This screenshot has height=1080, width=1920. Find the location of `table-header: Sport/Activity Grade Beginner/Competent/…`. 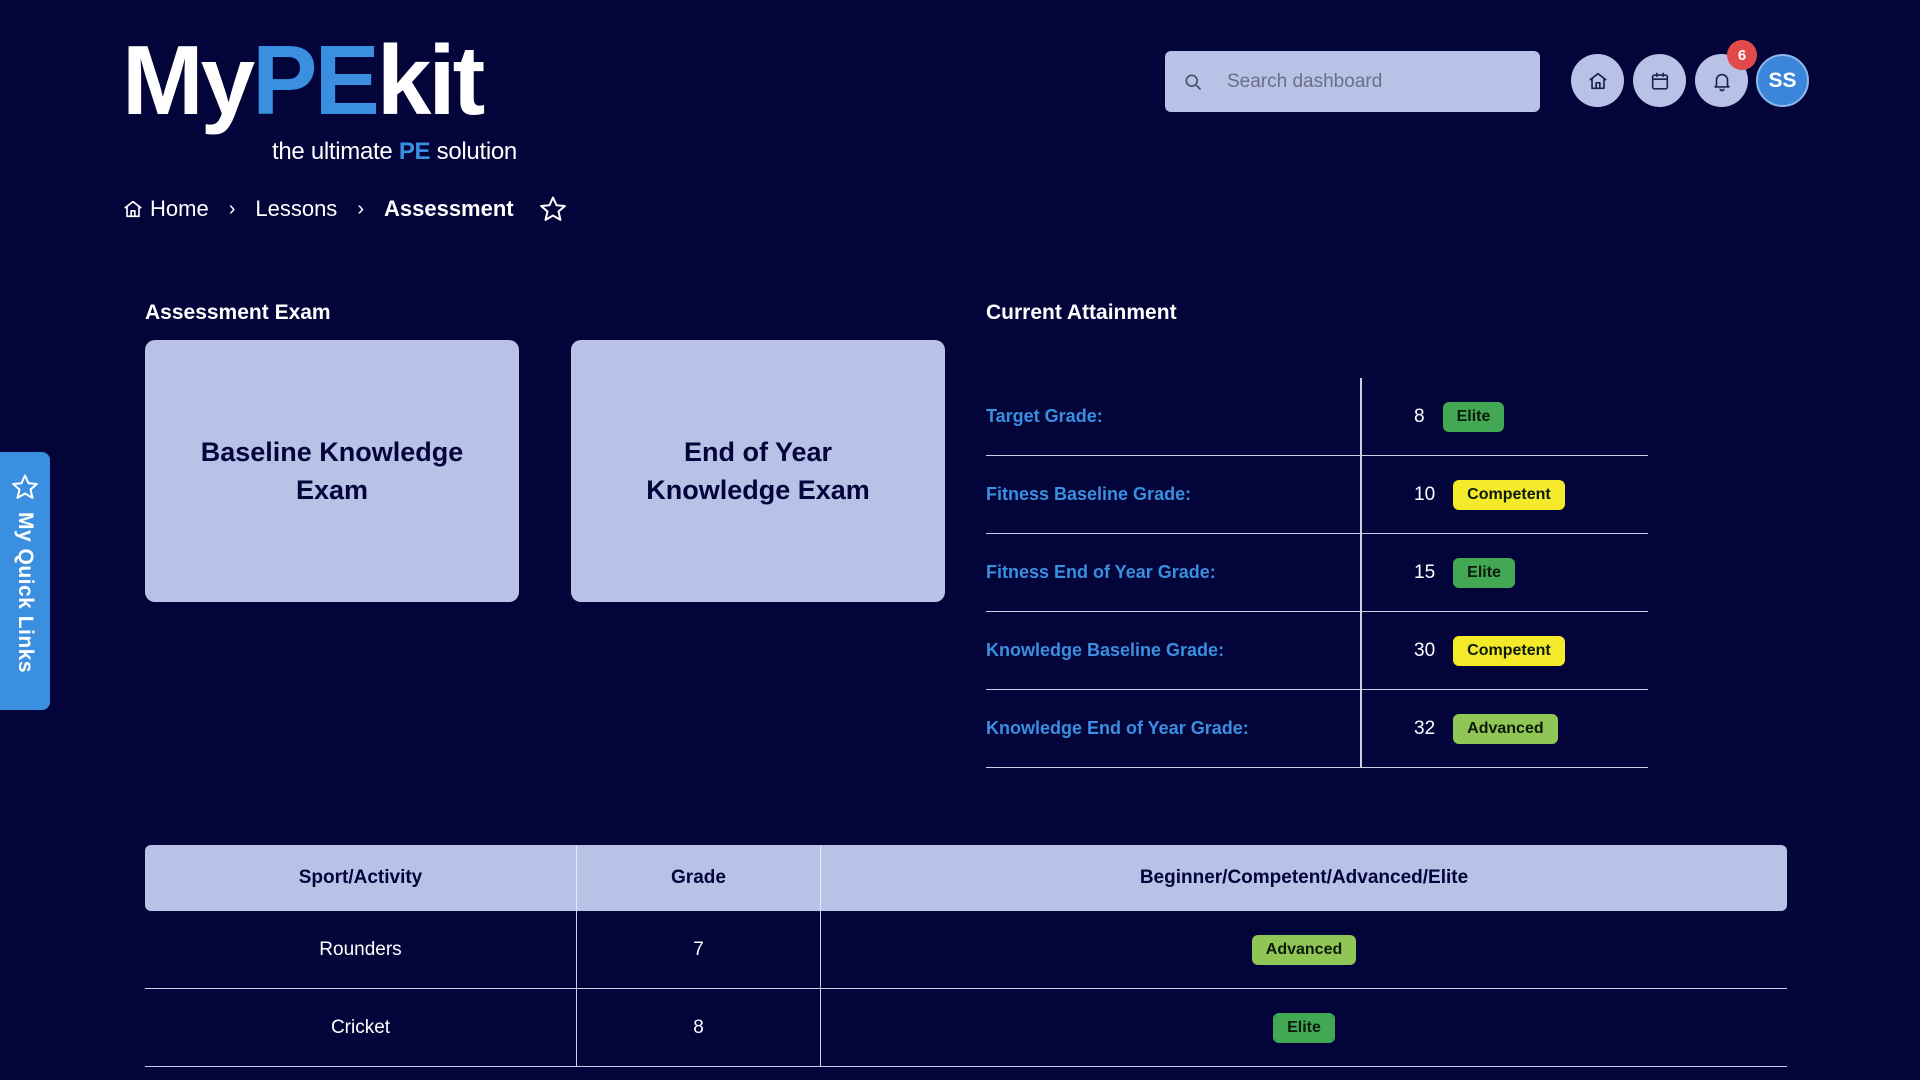

table-header: Sport/Activity Grade Beginner/Competent/… is located at coordinates (966, 878).